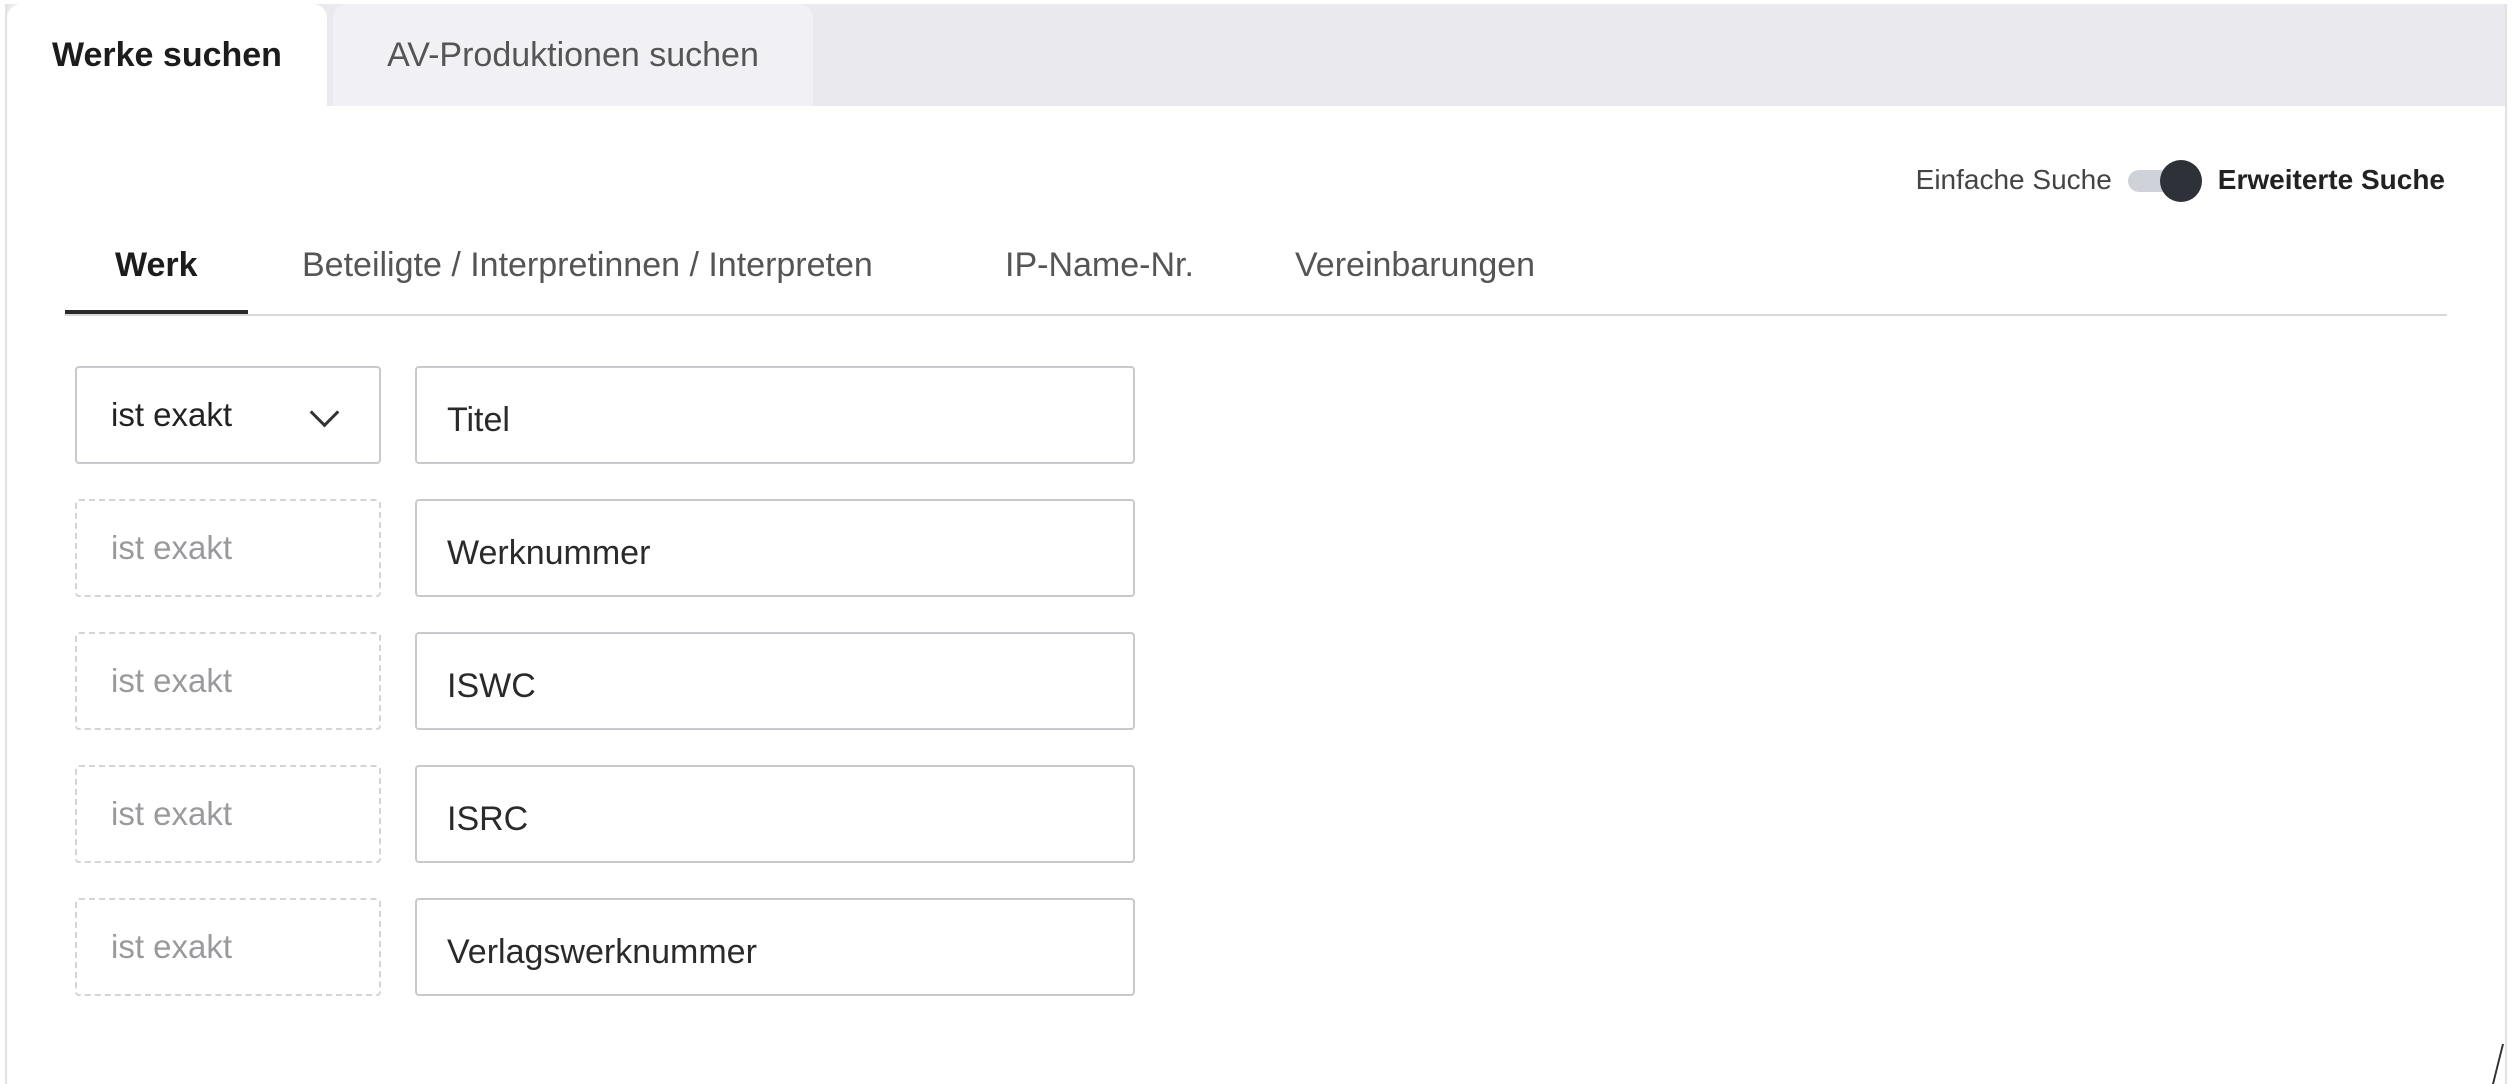  What do you see at coordinates (156, 272) in the screenshot?
I see `sub-tab-werk: Werk` at bounding box center [156, 272].